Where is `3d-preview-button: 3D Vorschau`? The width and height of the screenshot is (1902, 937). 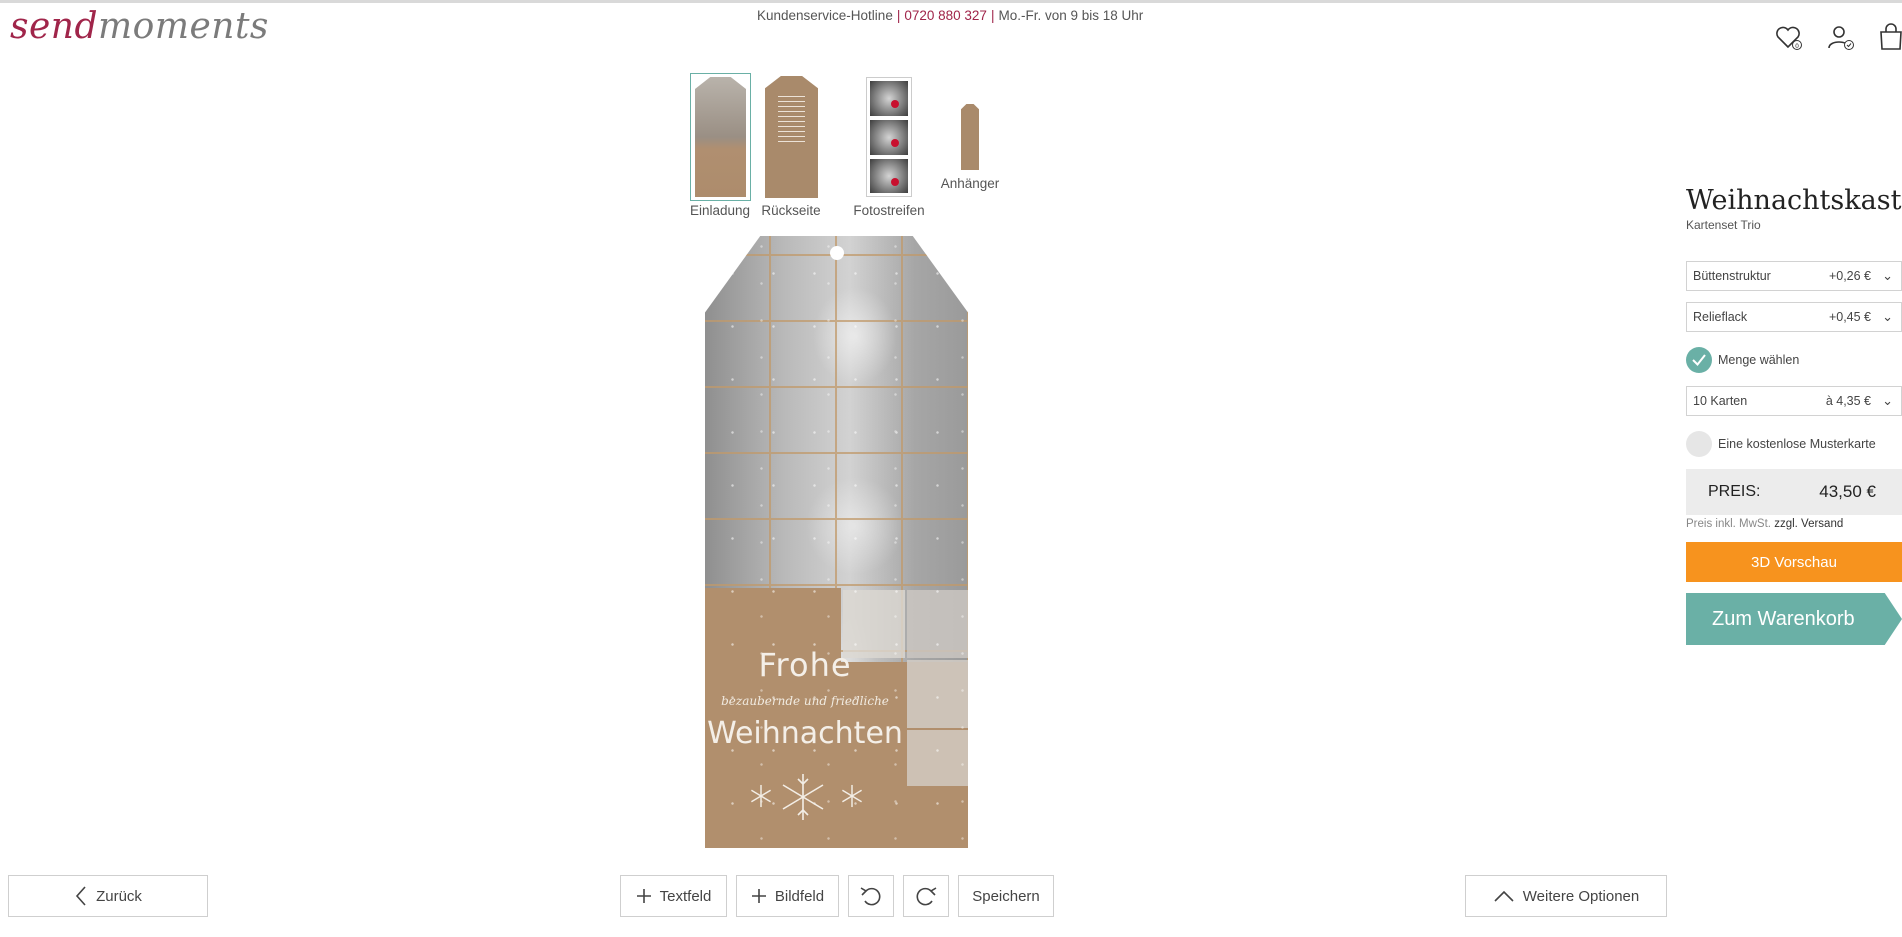
3d-preview-button: 3D Vorschau is located at coordinates (1794, 562).